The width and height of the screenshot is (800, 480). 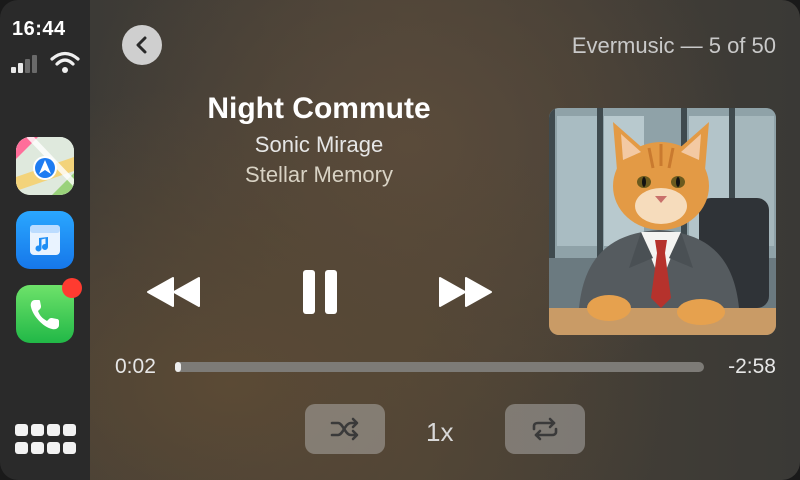 What do you see at coordinates (45, 166) in the screenshot?
I see `maps-app-icon` at bounding box center [45, 166].